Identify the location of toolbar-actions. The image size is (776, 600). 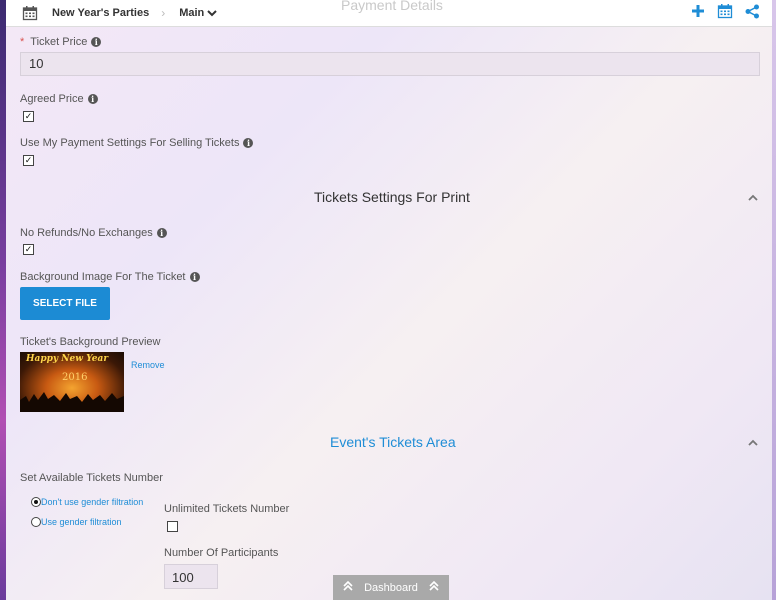
(725, 11).